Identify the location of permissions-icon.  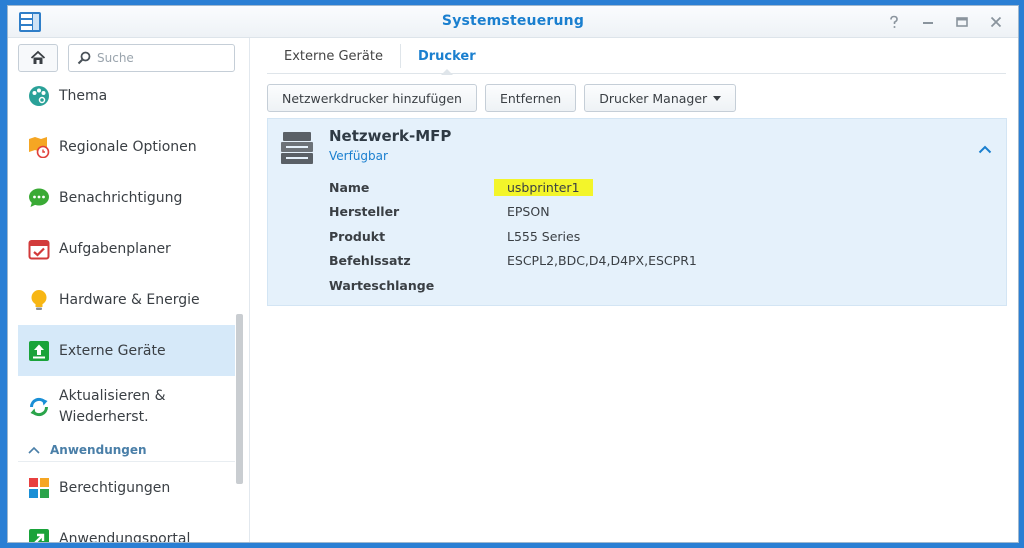
(39, 487).